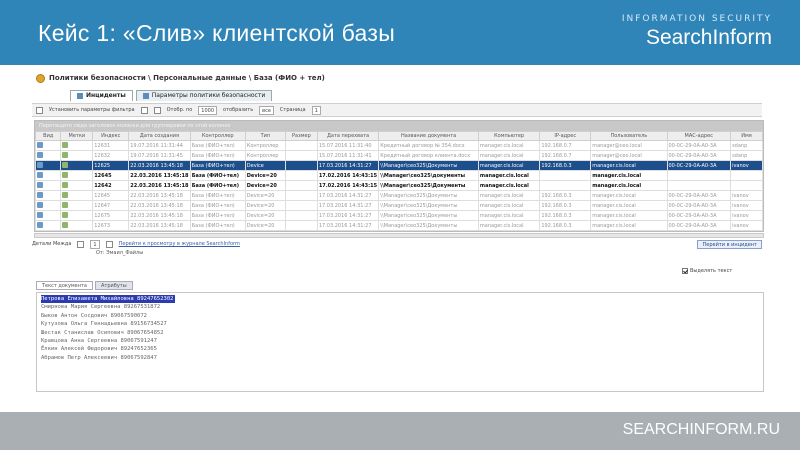 This screenshot has width=800, height=450. What do you see at coordinates (40, 78) in the screenshot?
I see `policy-icon` at bounding box center [40, 78].